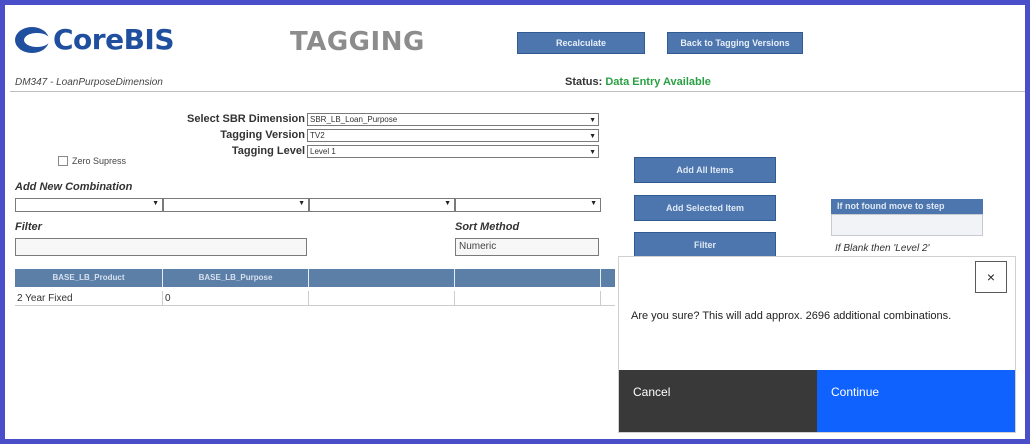 Image resolution: width=1030 pixels, height=444 pixels. What do you see at coordinates (528, 205) in the screenshot?
I see `combination-select-4: ▼` at bounding box center [528, 205].